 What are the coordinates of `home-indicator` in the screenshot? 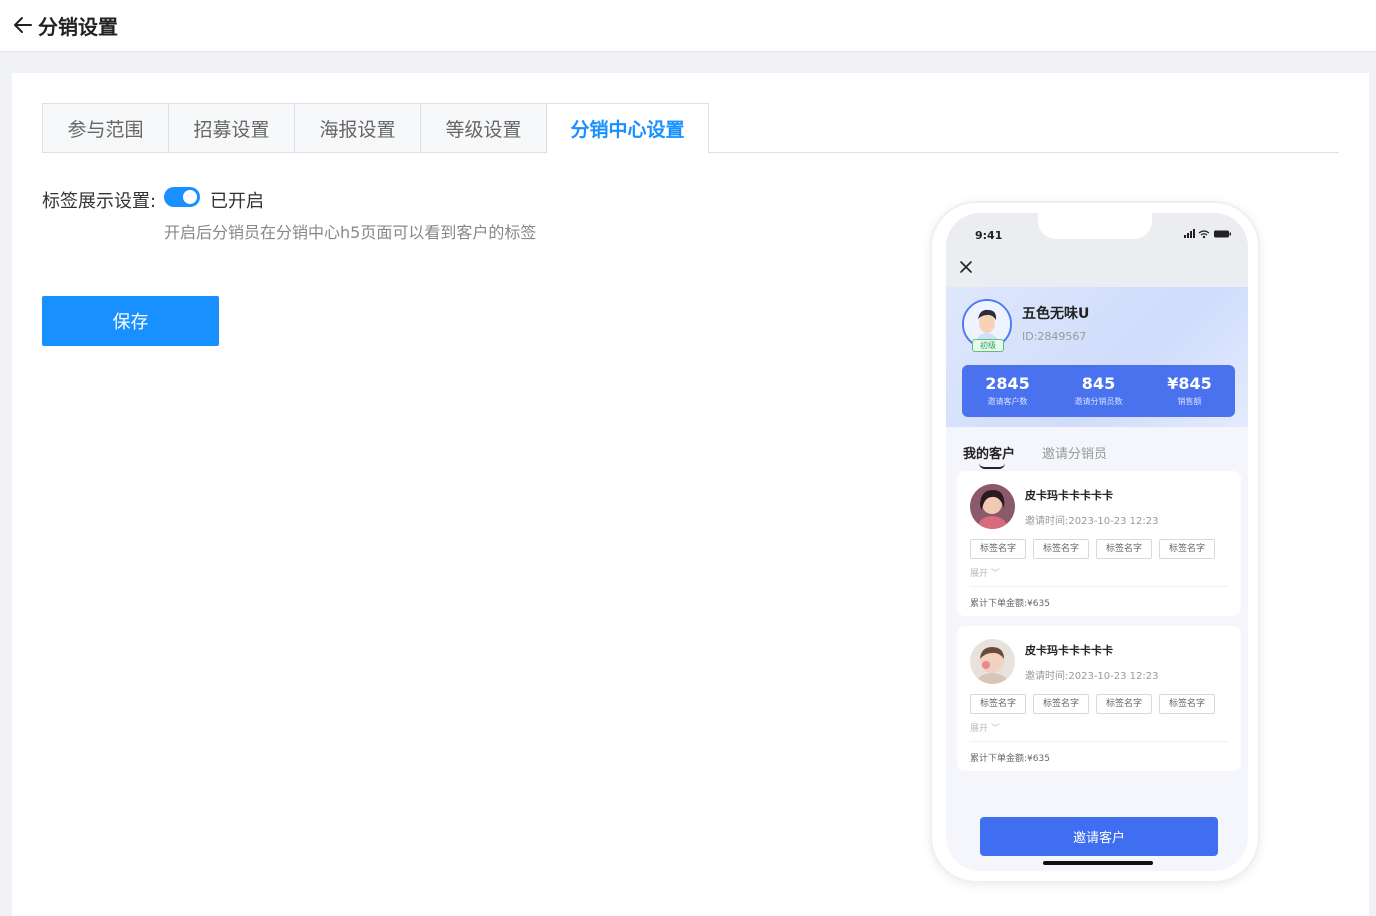 It's located at (1098, 863).